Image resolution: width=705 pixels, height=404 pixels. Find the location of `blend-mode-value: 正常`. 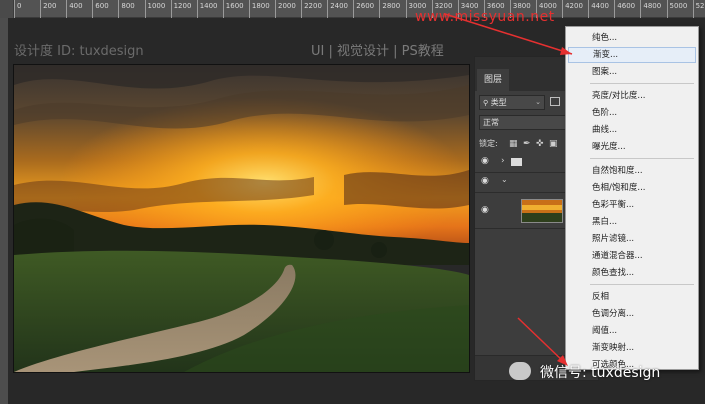

blend-mode-value: 正常 is located at coordinates (491, 122).